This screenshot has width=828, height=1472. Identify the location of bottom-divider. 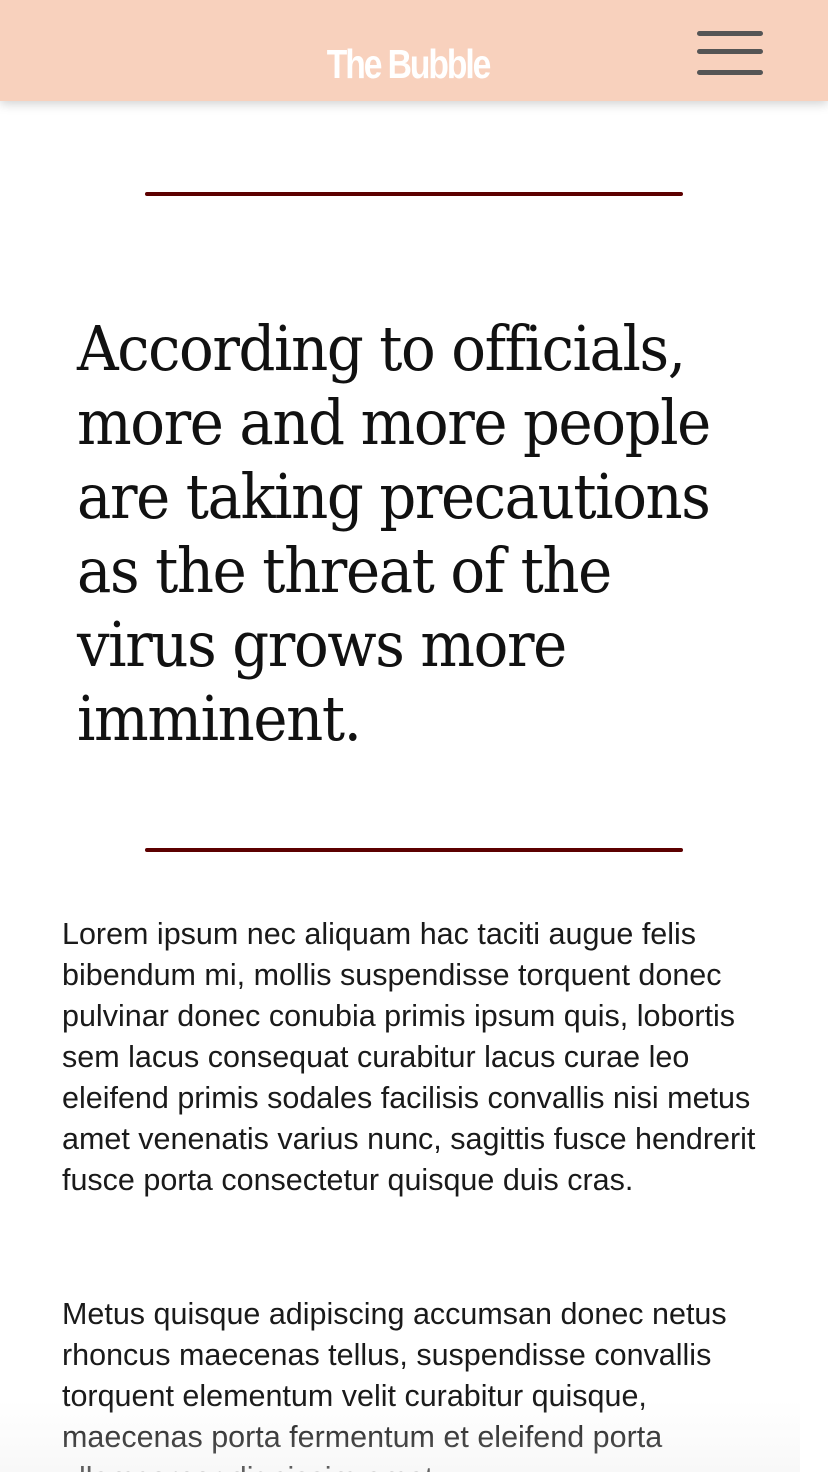
(414, 850).